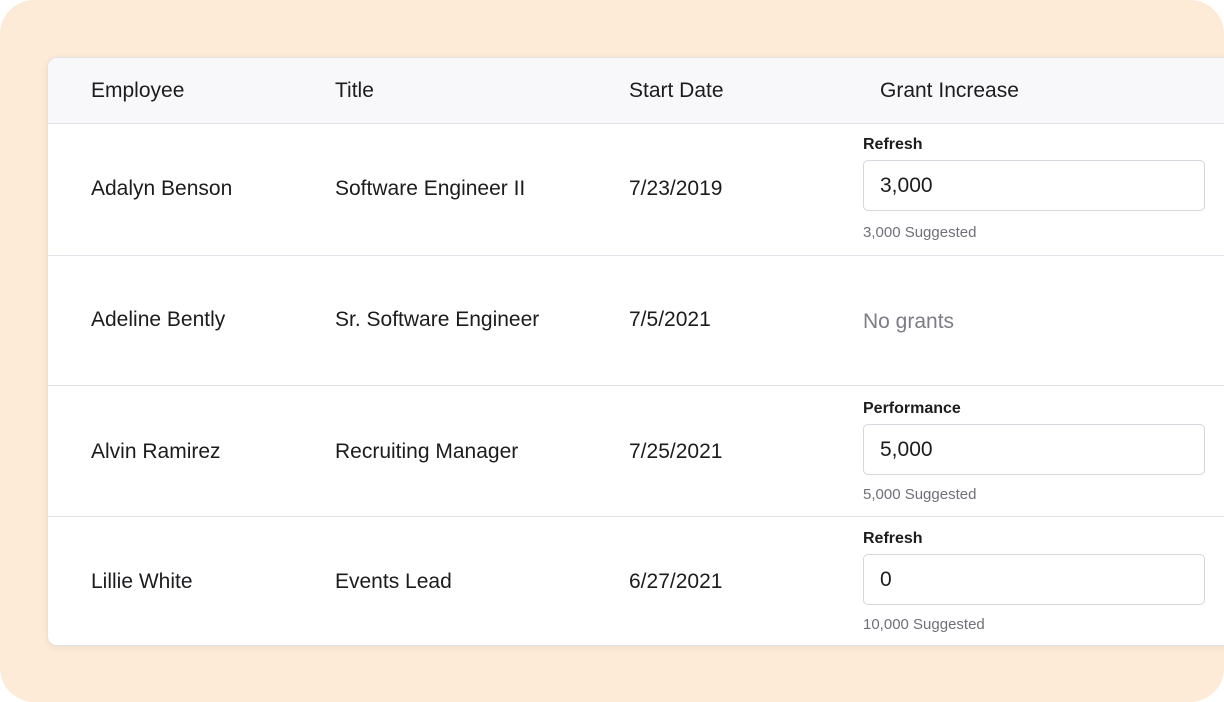 The image size is (1224, 702). What do you see at coordinates (909, 321) in the screenshot?
I see `no-grants-text: No grants` at bounding box center [909, 321].